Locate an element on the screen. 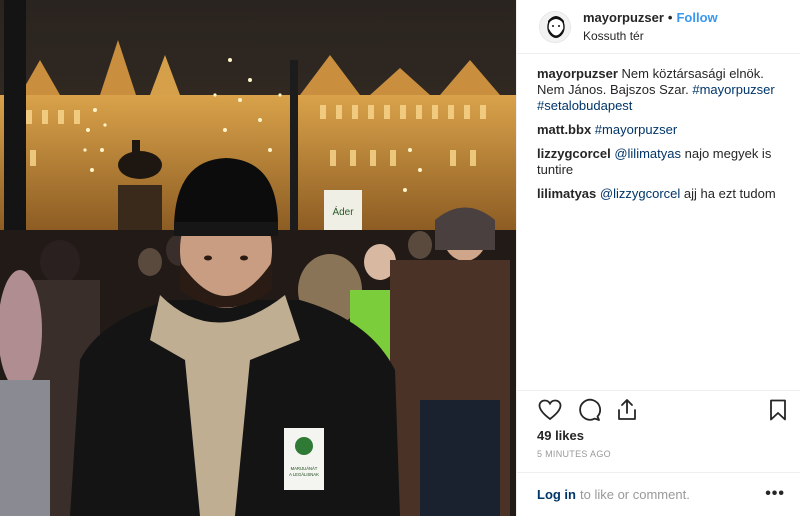 This screenshot has width=800, height=516. svg-text: Áder is located at coordinates (343, 211).